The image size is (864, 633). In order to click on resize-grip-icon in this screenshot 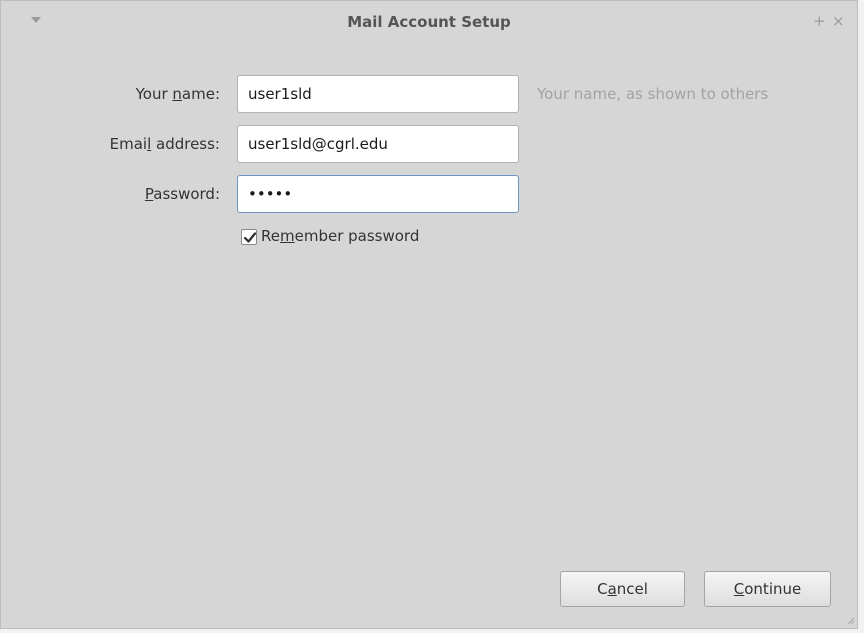, I will do `click(850, 620)`.